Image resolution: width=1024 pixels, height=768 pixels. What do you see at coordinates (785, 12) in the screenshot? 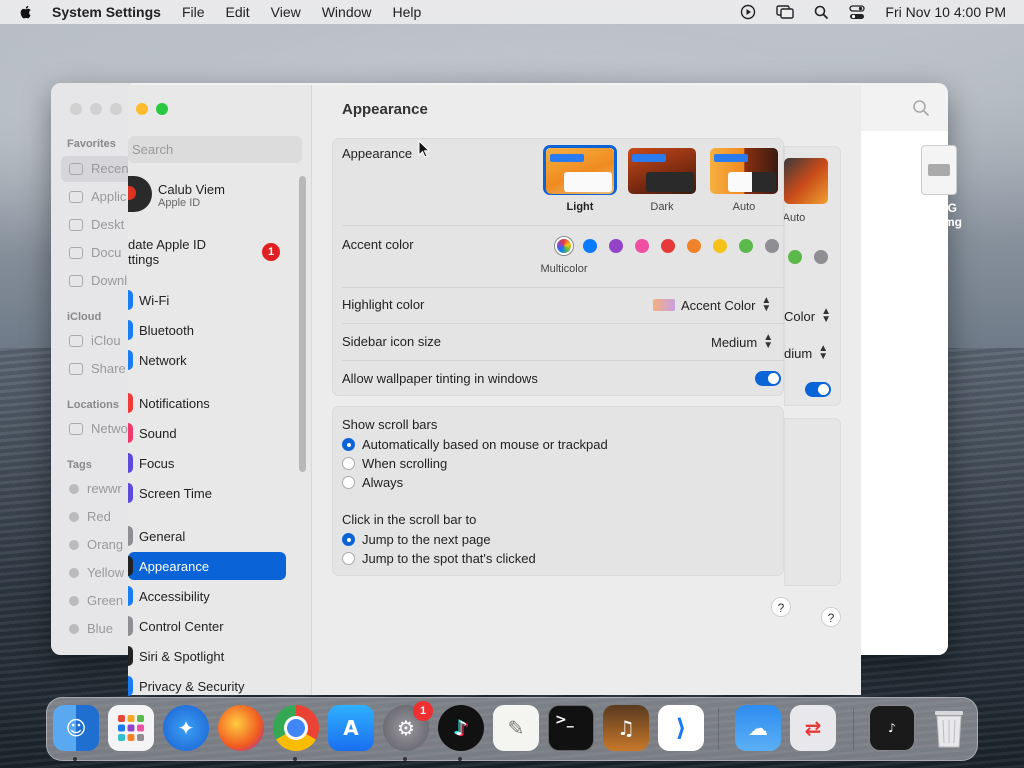
I see `screen-mirroring-icon` at bounding box center [785, 12].